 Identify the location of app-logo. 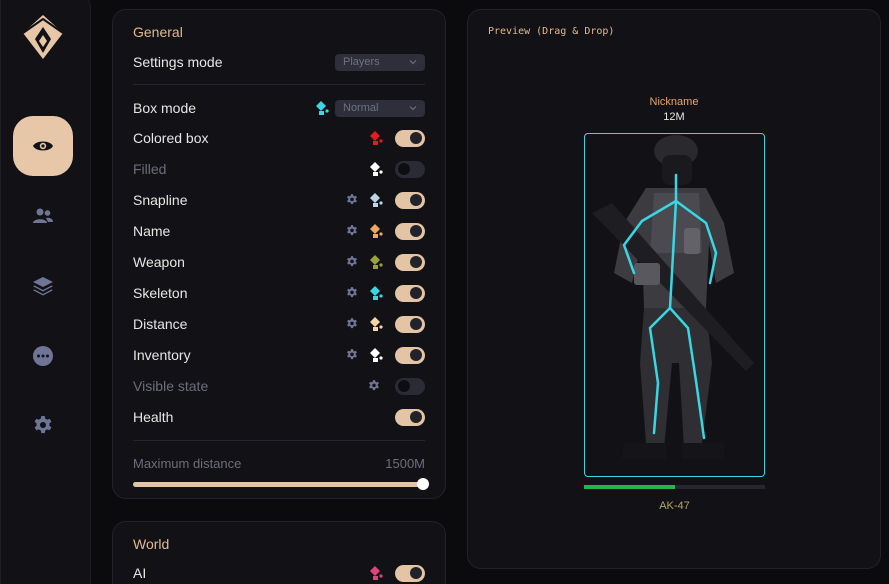
(43, 37).